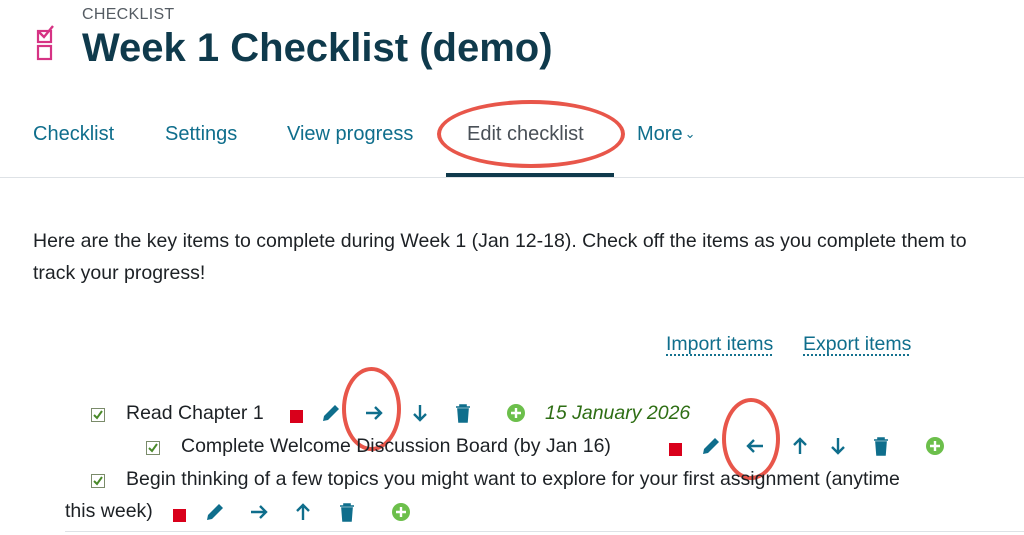 This screenshot has height=535, width=1024. I want to click on tab-more-label: More, so click(660, 134).